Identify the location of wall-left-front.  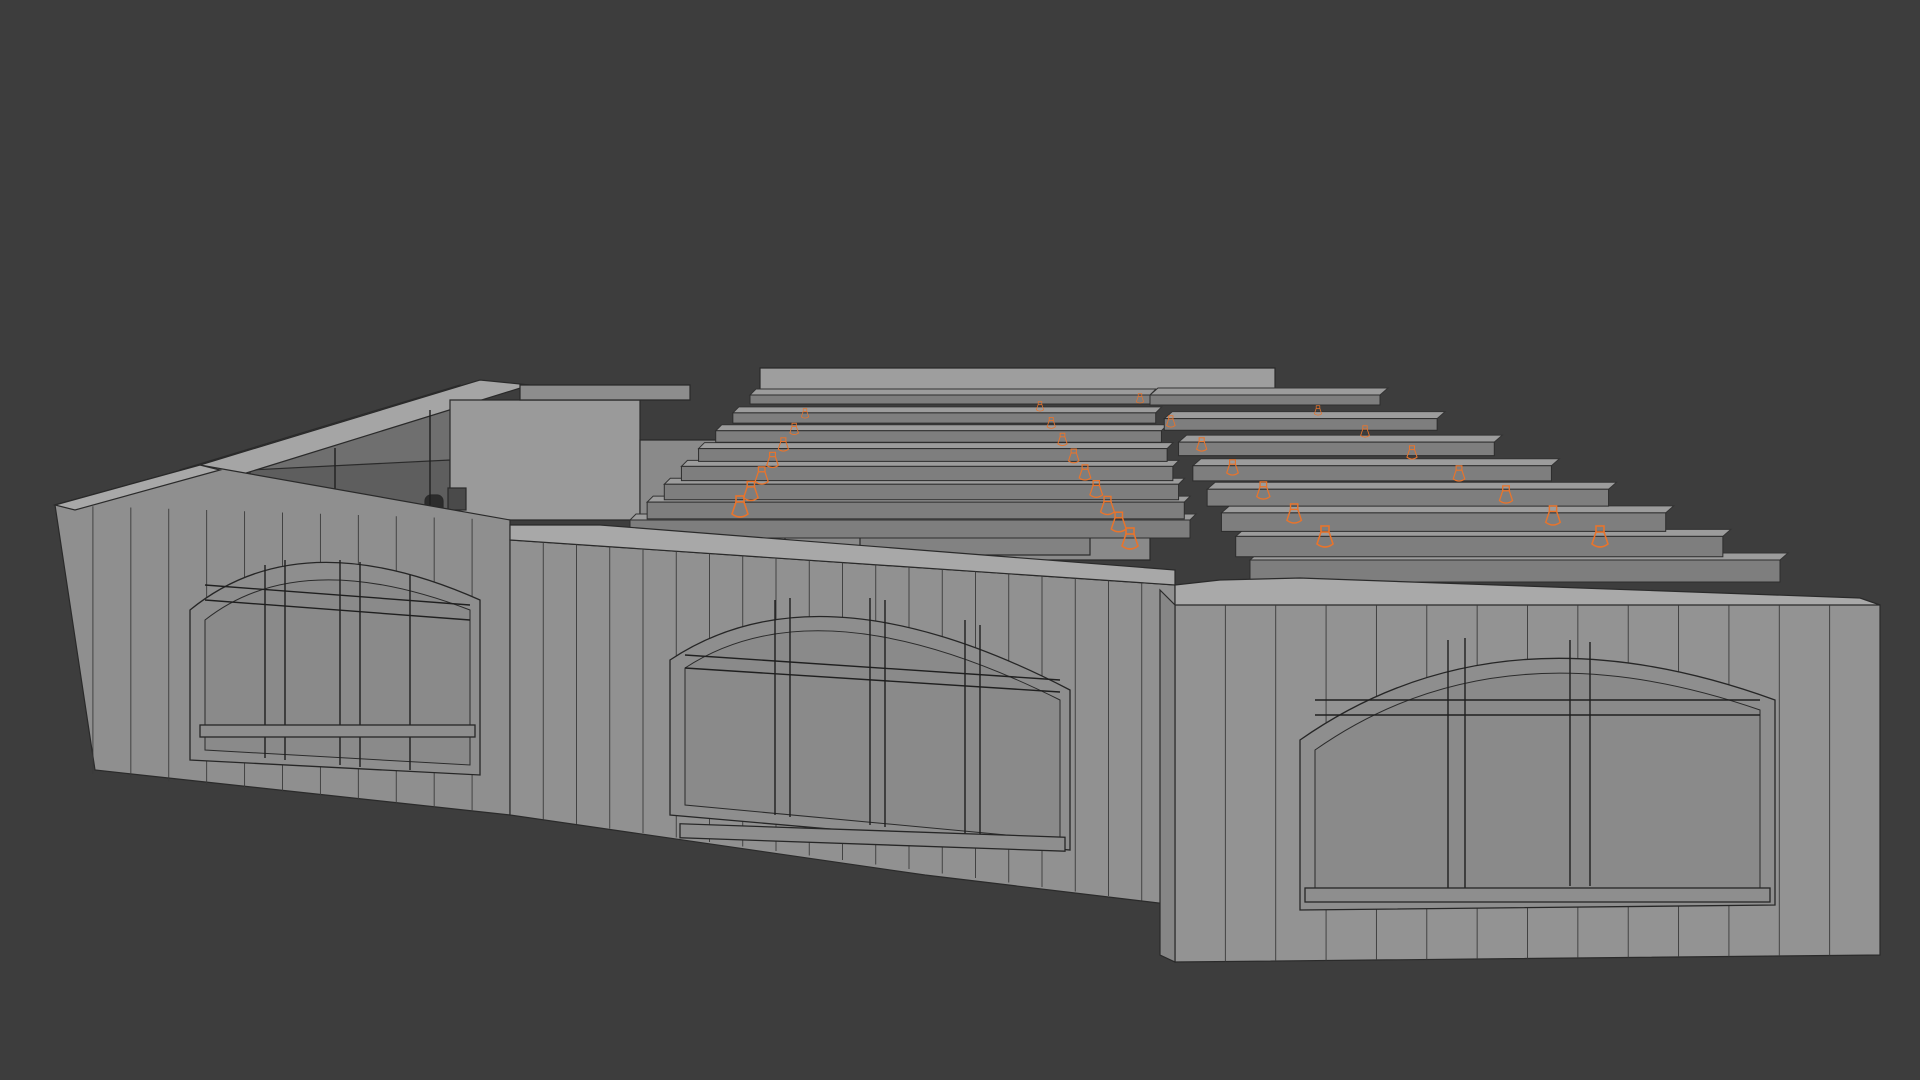
(281, 640).